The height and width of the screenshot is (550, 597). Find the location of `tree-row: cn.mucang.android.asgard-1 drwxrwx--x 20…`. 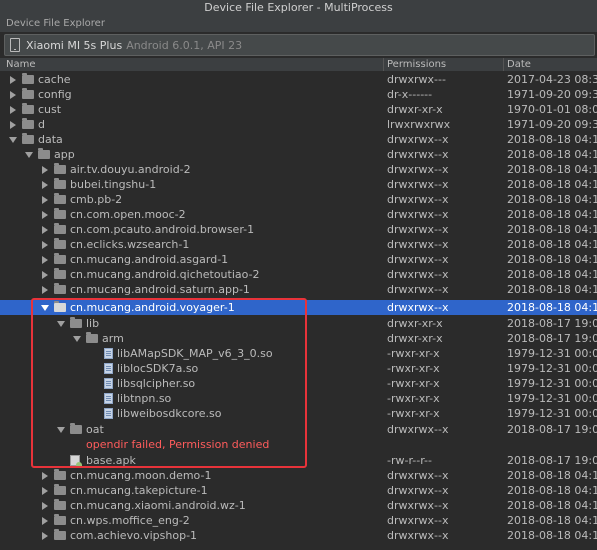

tree-row: cn.mucang.android.asgard-1 drwxrwx--x 20… is located at coordinates (298, 259).